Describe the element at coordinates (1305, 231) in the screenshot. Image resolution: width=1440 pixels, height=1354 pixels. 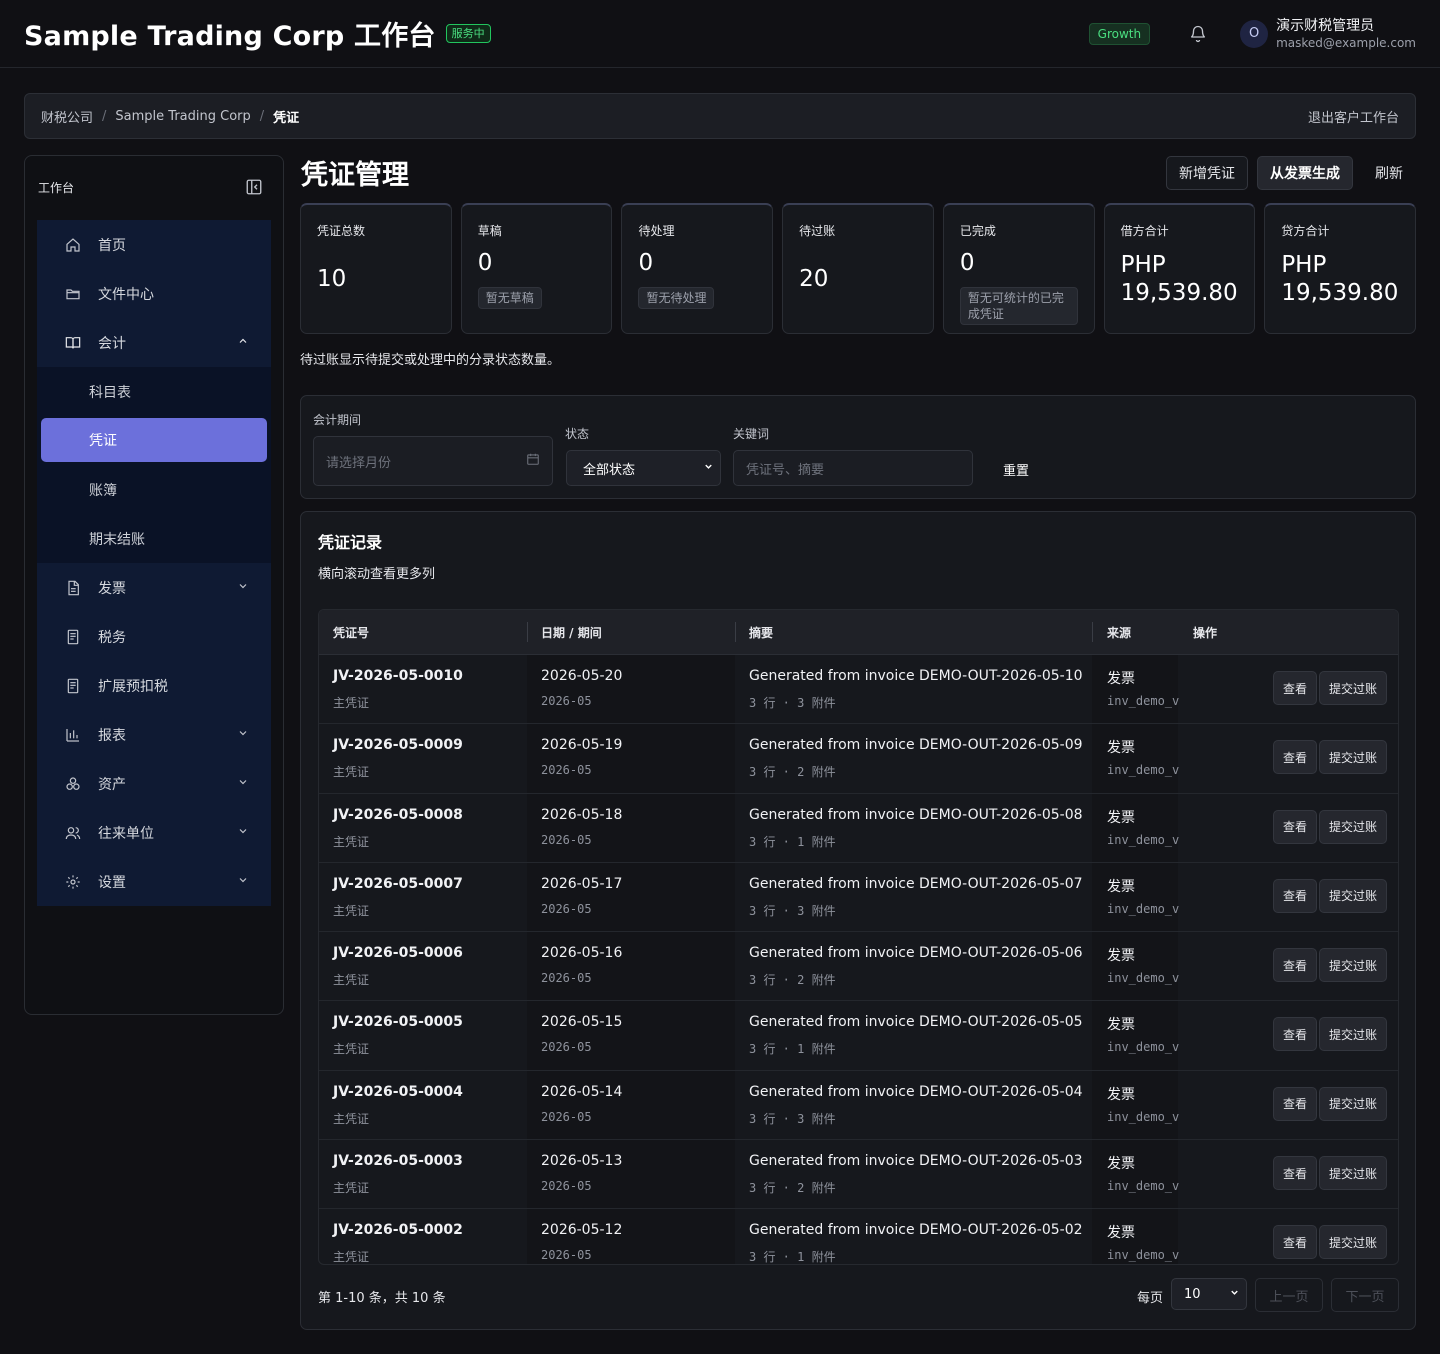
I see `stat-label: 贷方合计` at that location.